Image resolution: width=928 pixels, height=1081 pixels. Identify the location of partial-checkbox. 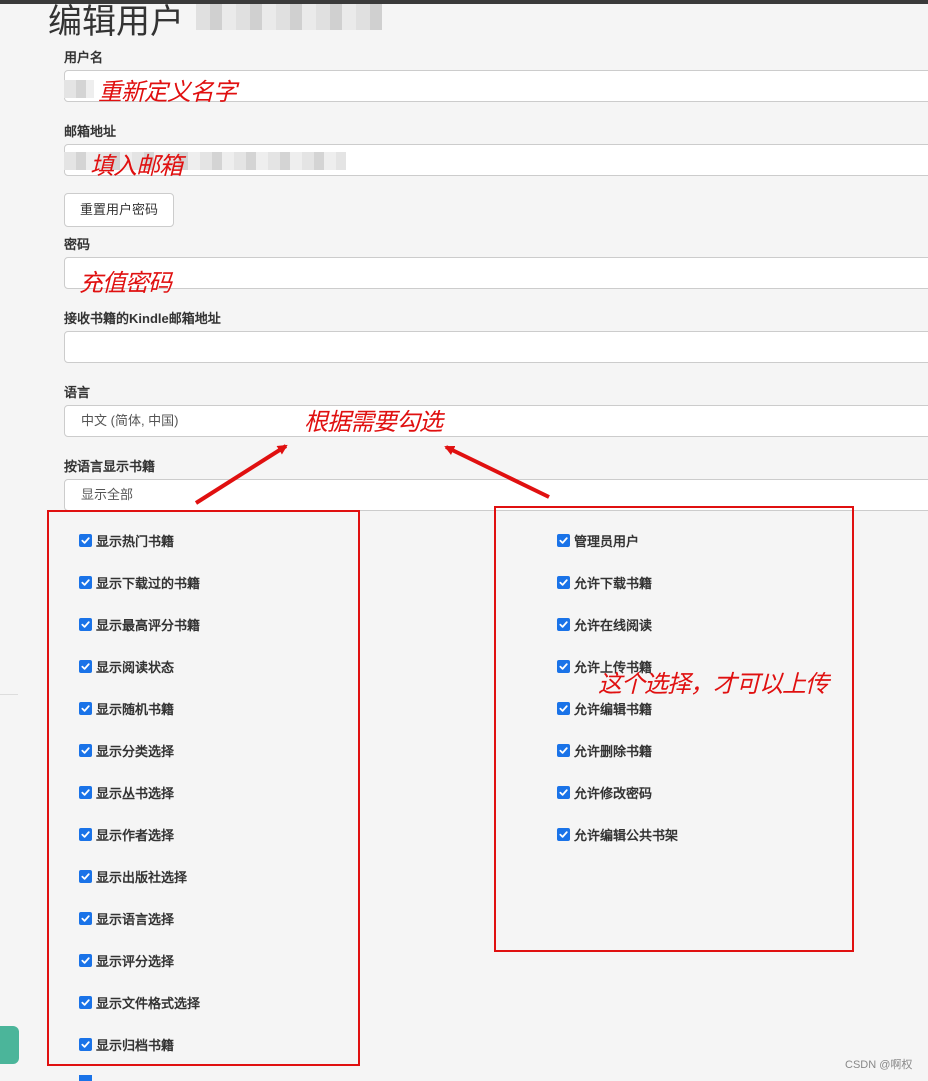
(85, 1078).